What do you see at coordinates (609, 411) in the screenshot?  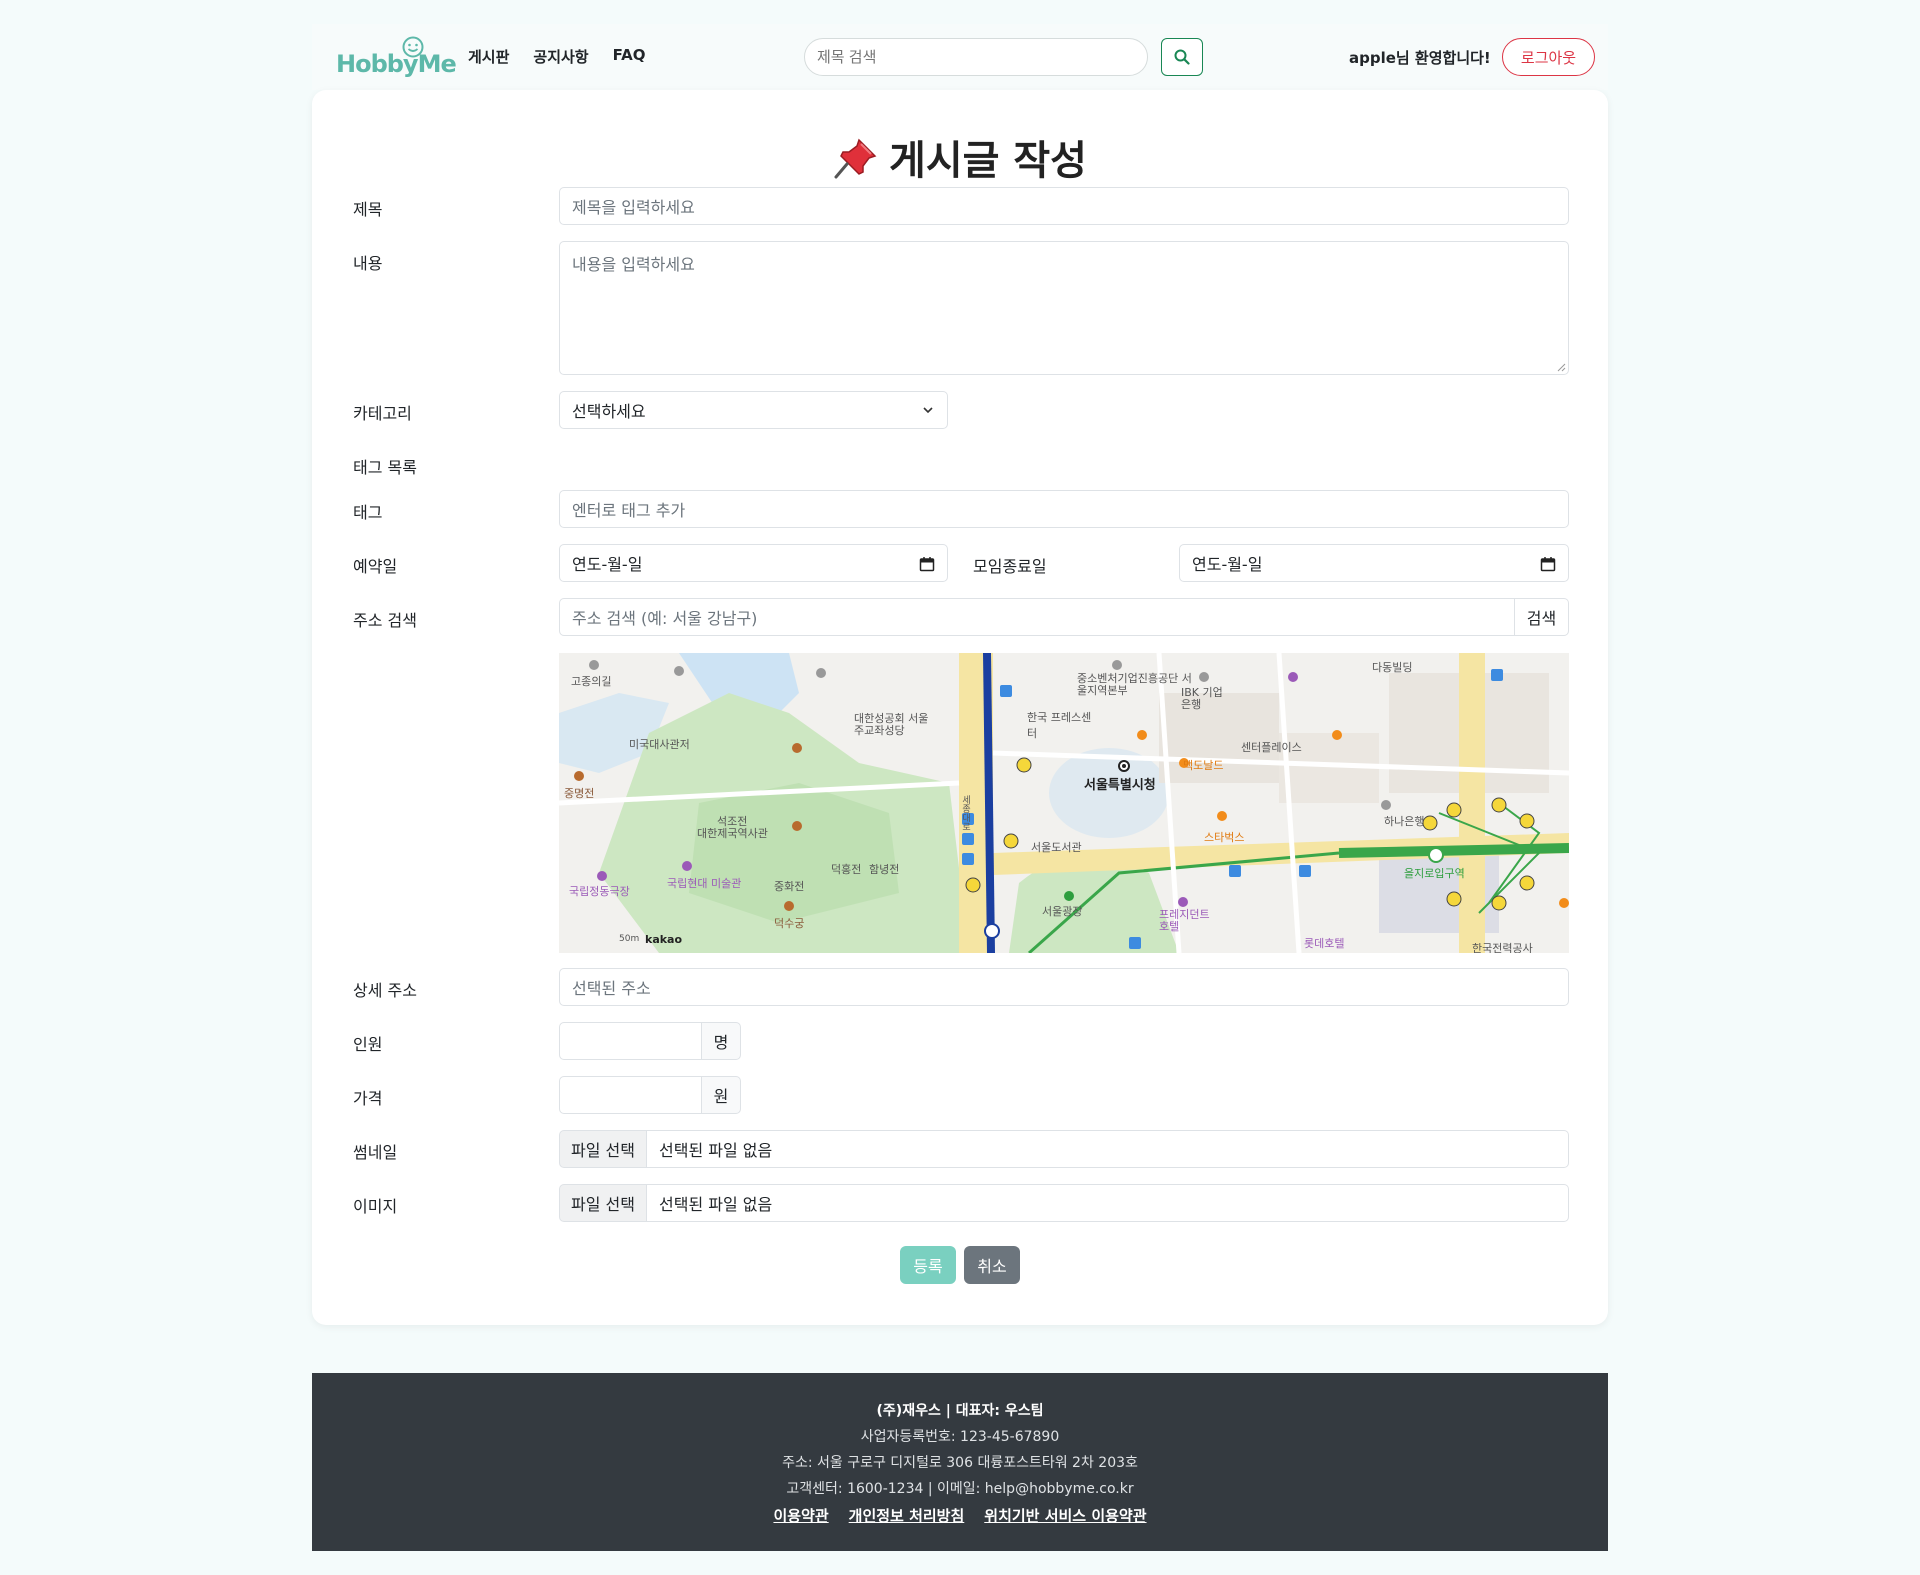 I see `category-selected: 선택하세요` at bounding box center [609, 411].